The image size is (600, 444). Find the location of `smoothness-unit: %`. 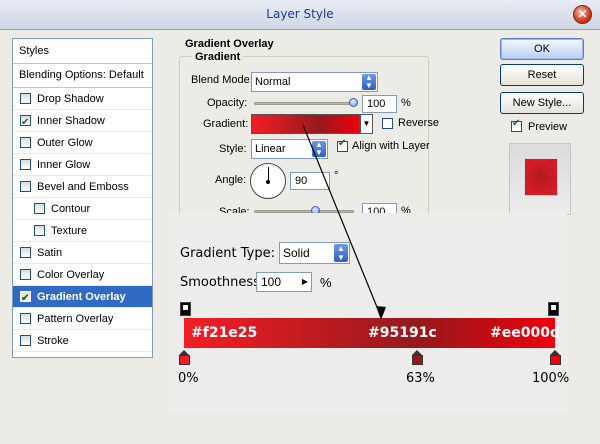

smoothness-unit: % is located at coordinates (326, 282).